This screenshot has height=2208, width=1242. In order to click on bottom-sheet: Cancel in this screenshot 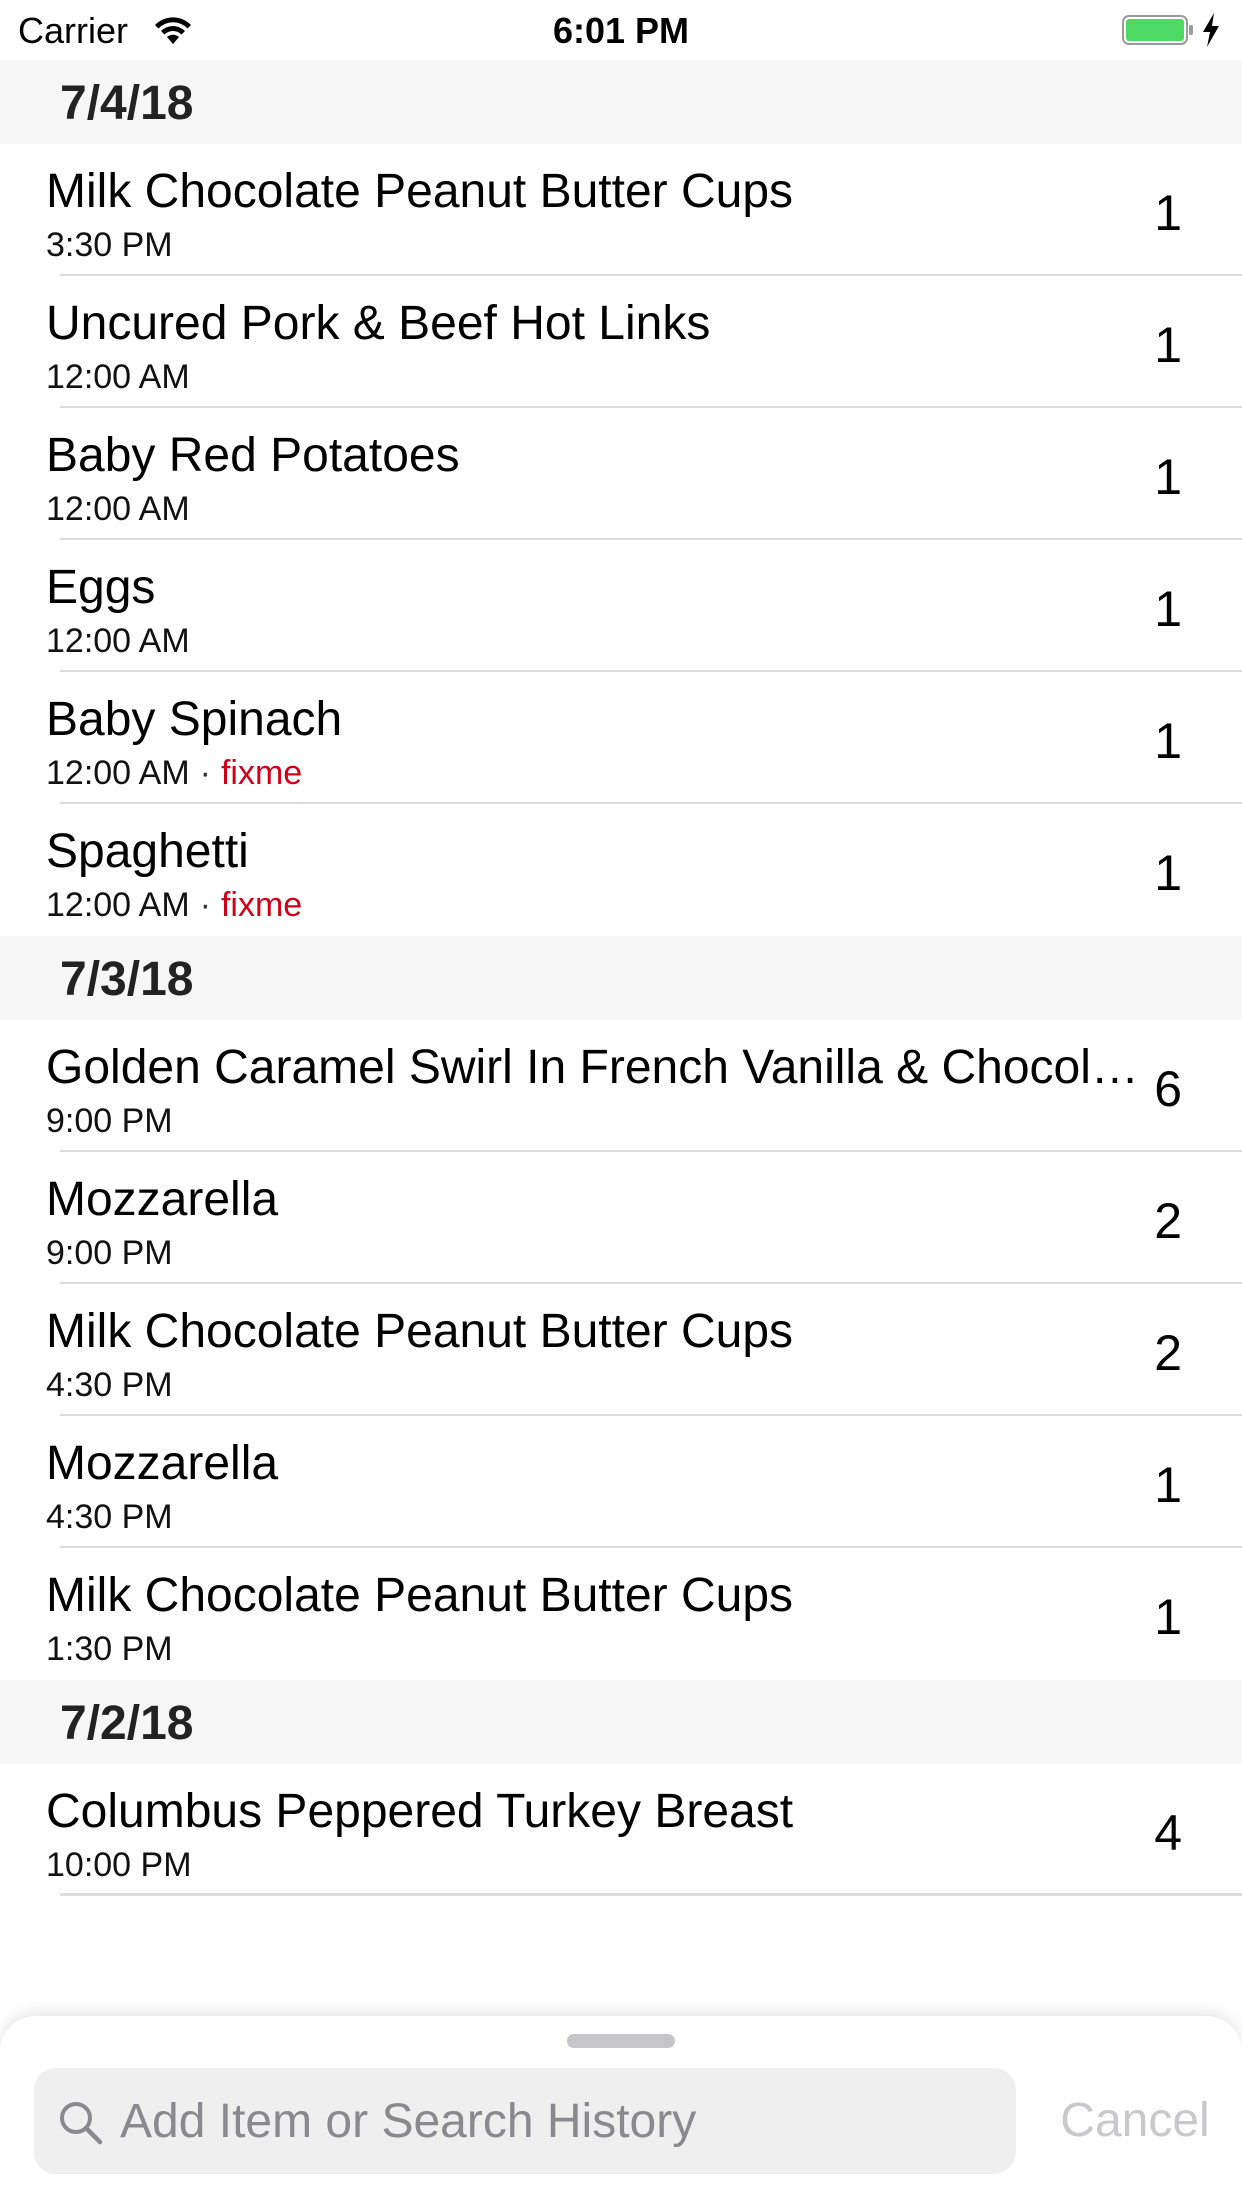, I will do `click(621, 2112)`.